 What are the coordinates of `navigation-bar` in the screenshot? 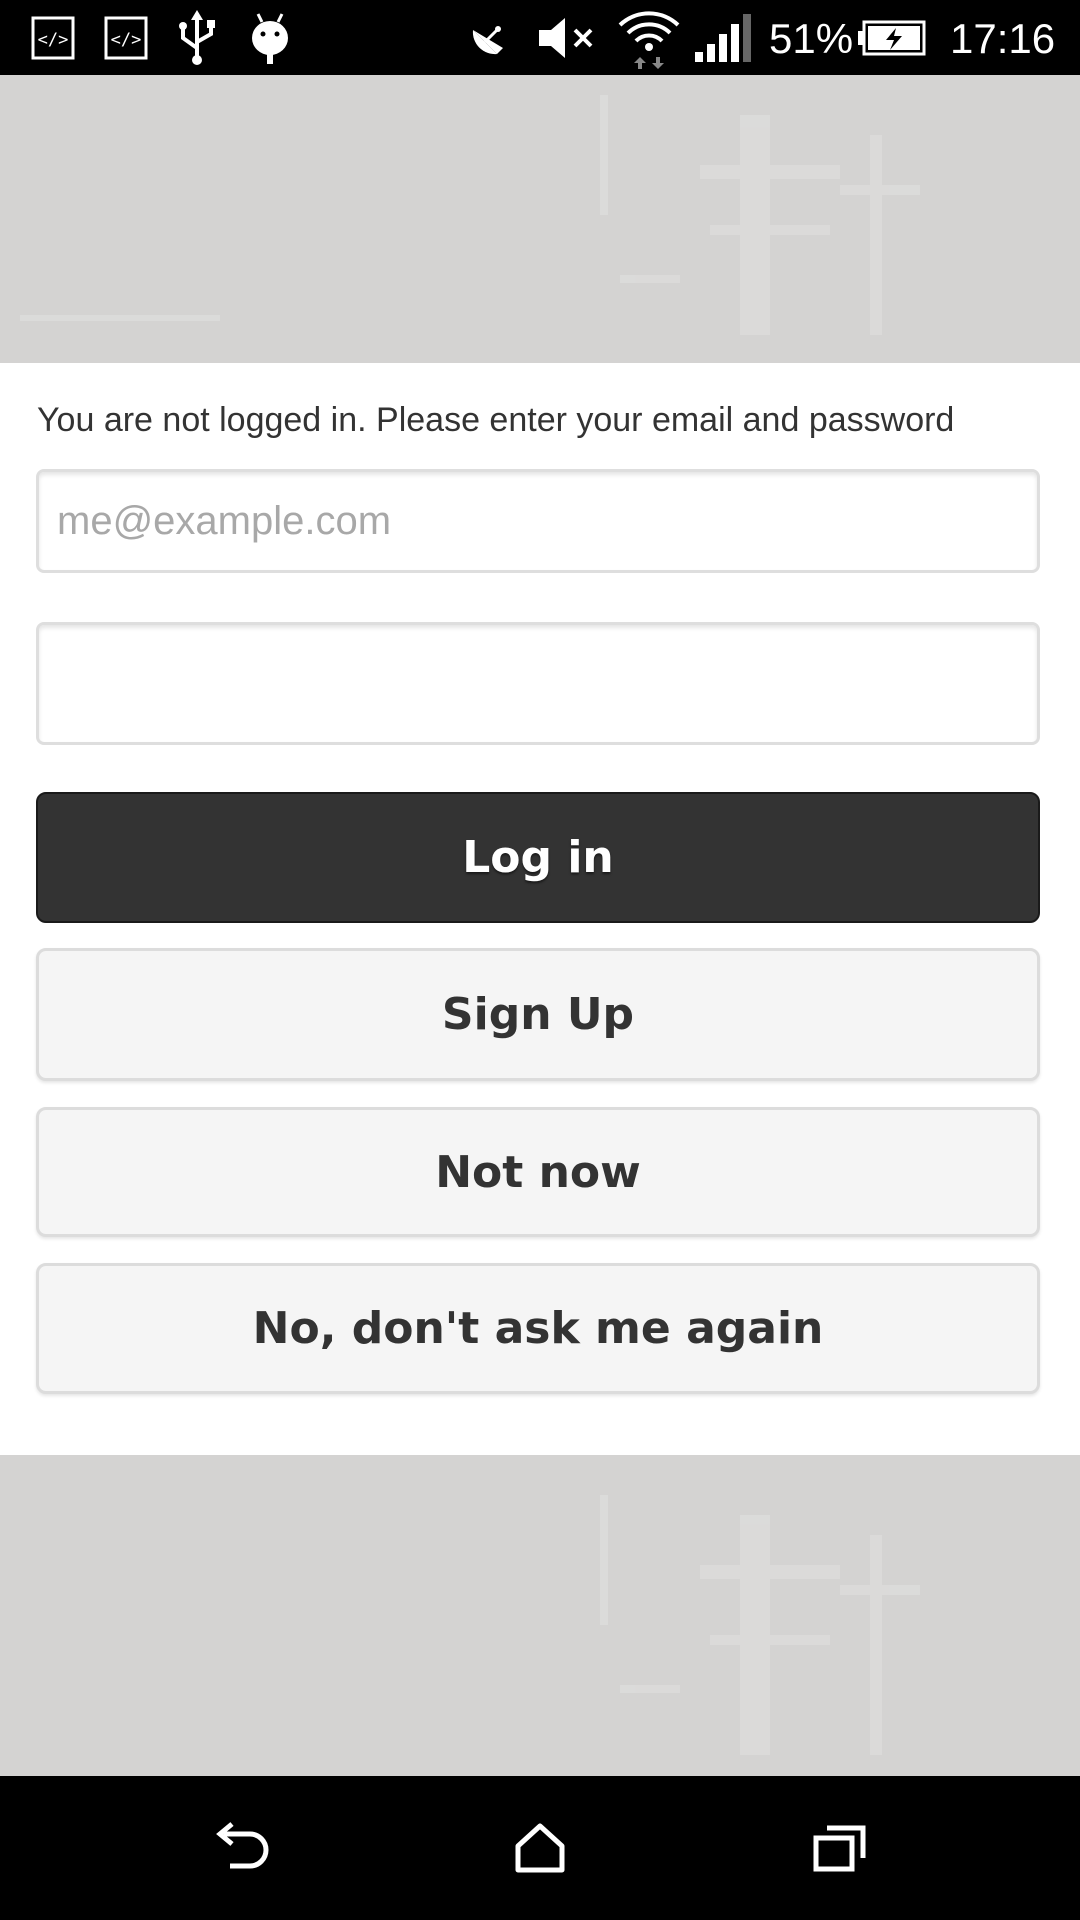 It's located at (540, 1848).